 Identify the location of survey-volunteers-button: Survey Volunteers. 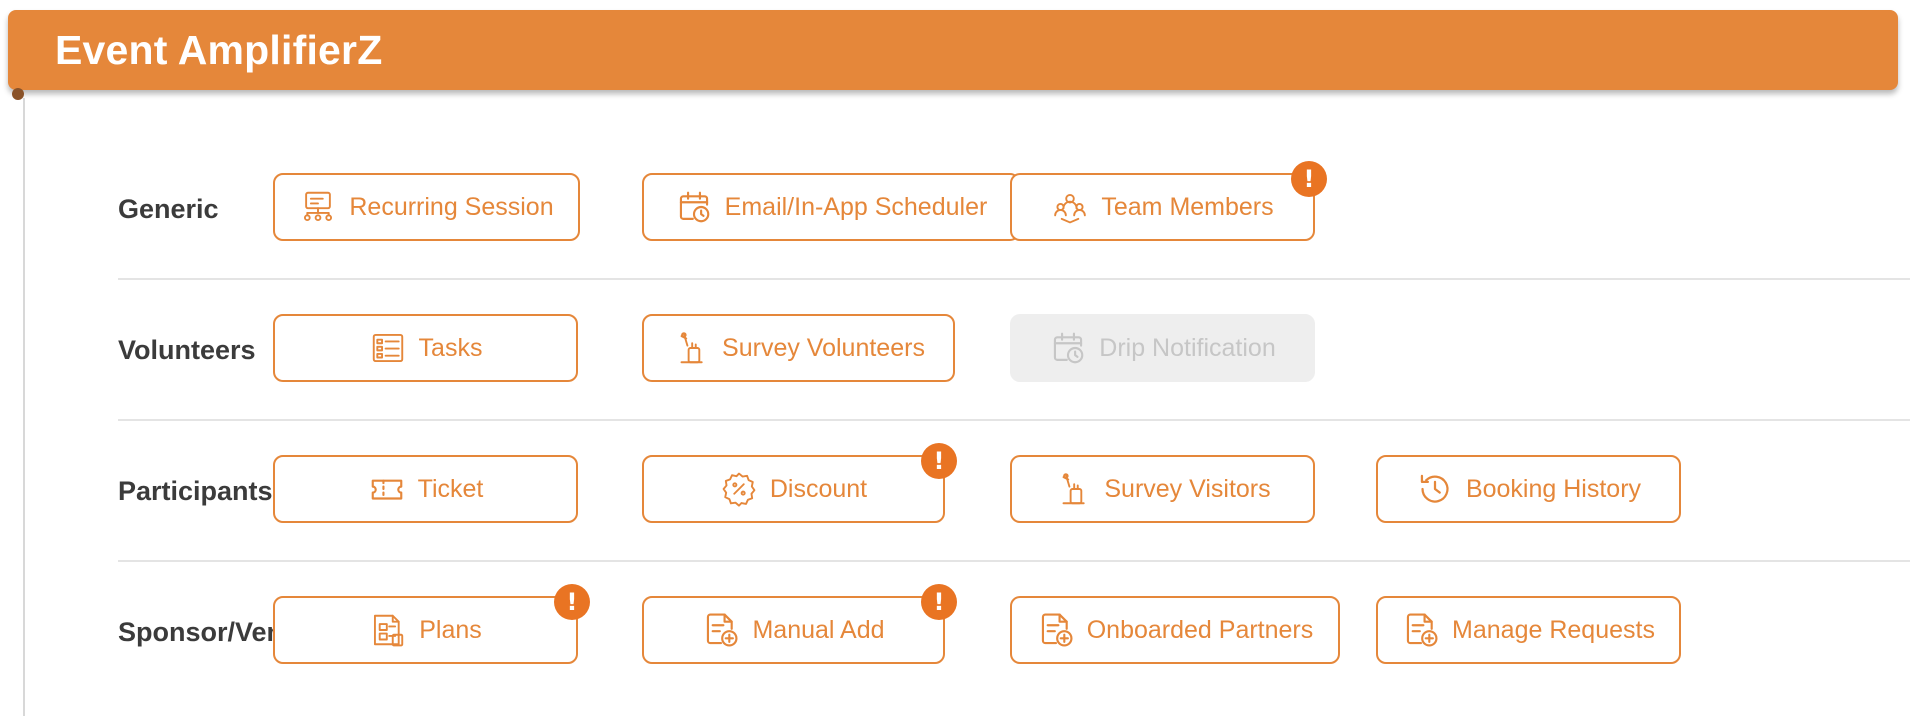
(798, 348).